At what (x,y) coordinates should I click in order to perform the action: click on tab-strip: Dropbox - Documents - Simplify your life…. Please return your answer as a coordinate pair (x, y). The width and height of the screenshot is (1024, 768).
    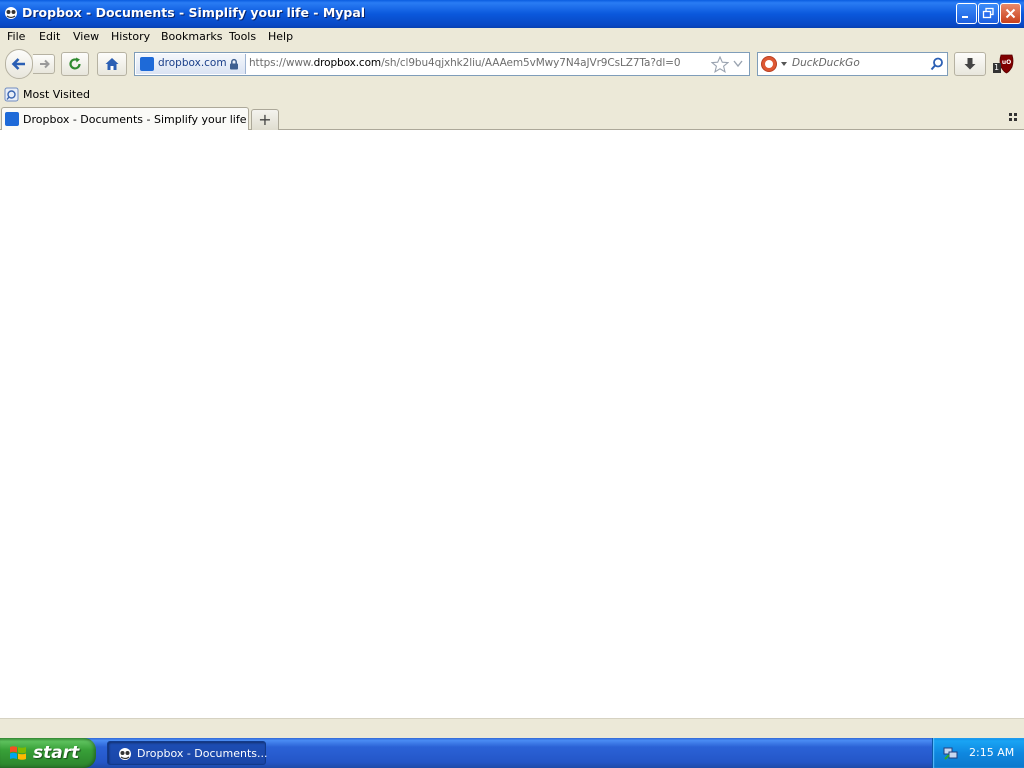
    Looking at the image, I should click on (512, 117).